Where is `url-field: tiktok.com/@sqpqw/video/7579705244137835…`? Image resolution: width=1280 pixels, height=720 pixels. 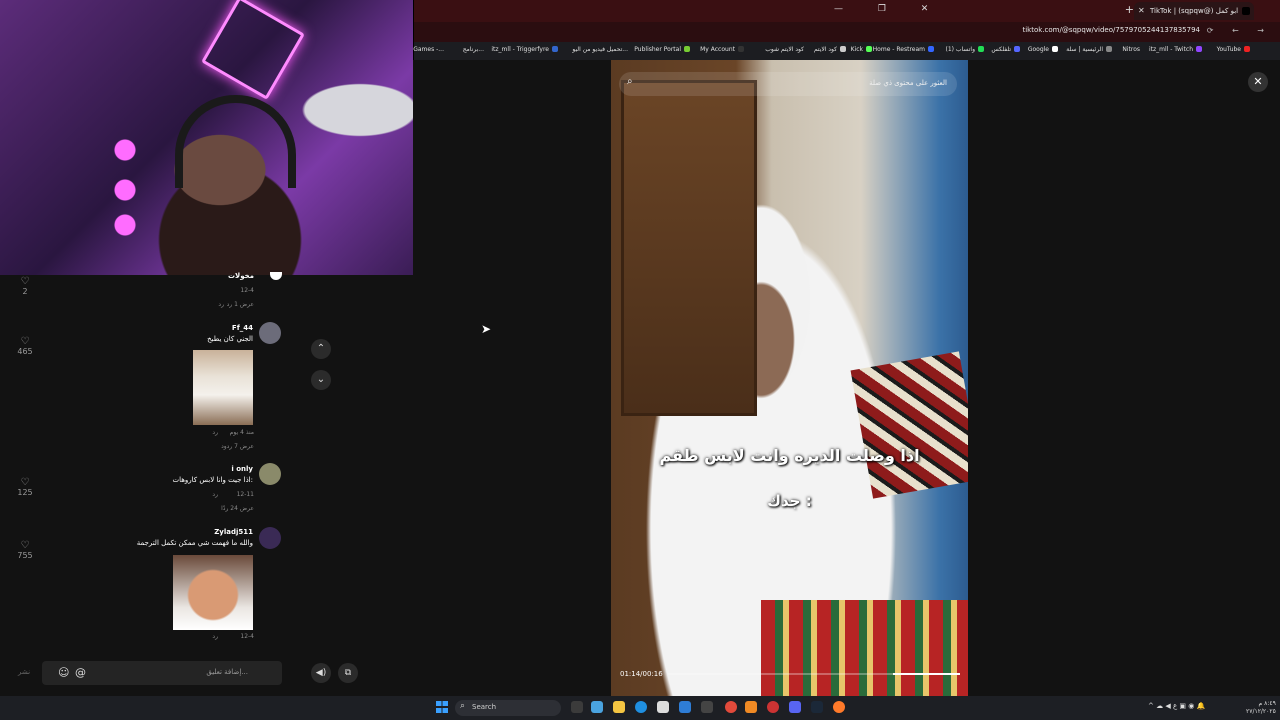
url-field: tiktok.com/@sqpqw/video/7579705244137835… is located at coordinates (1111, 30).